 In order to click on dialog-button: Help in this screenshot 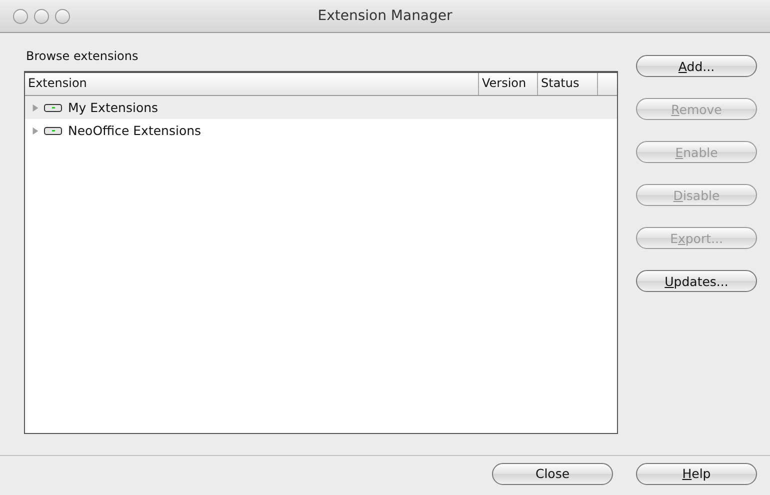, I will do `click(696, 473)`.